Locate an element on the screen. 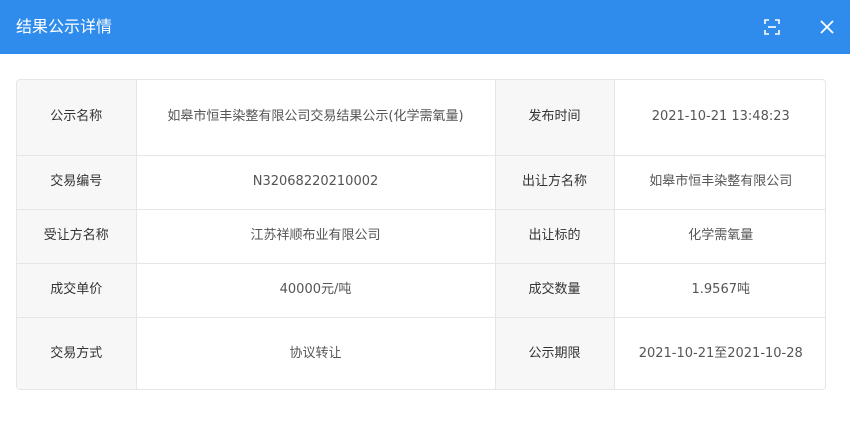 The height and width of the screenshot is (421, 850). value-transfer-subject: 化学需氧量 is located at coordinates (719, 236).